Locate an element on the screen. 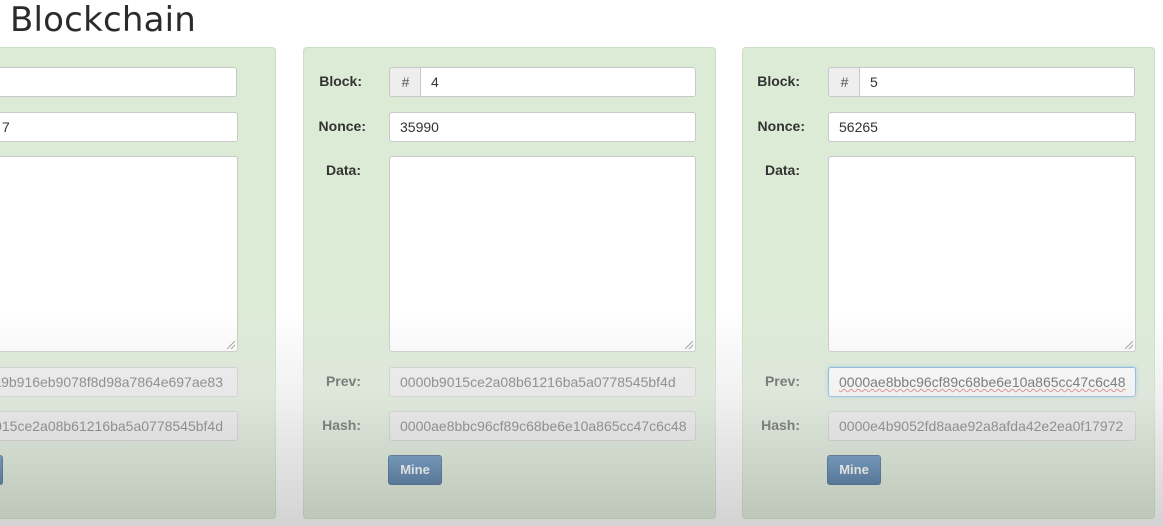 The height and width of the screenshot is (526, 1163). block-hash-field: 0000ae8bbc96cf89c68be6e10a865cc47c6c48 is located at coordinates (542, 426).